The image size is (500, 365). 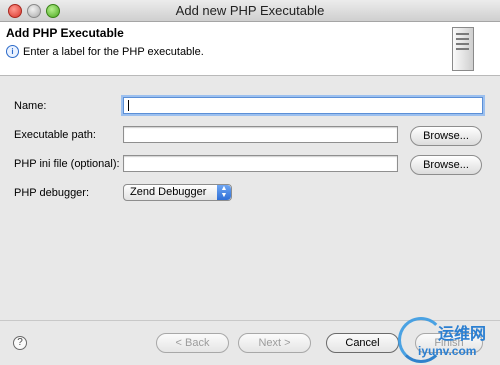 I want to click on debugger-select: Zend Debugger ▲ ▼, so click(x=177, y=192).